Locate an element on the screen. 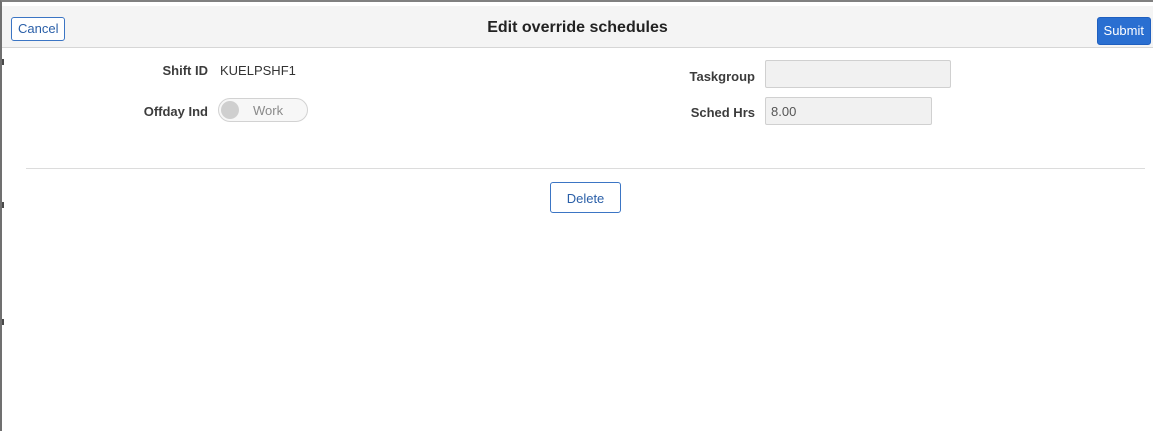 Image resolution: width=1153 pixels, height=431 pixels. sched-hrs-field is located at coordinates (848, 111).